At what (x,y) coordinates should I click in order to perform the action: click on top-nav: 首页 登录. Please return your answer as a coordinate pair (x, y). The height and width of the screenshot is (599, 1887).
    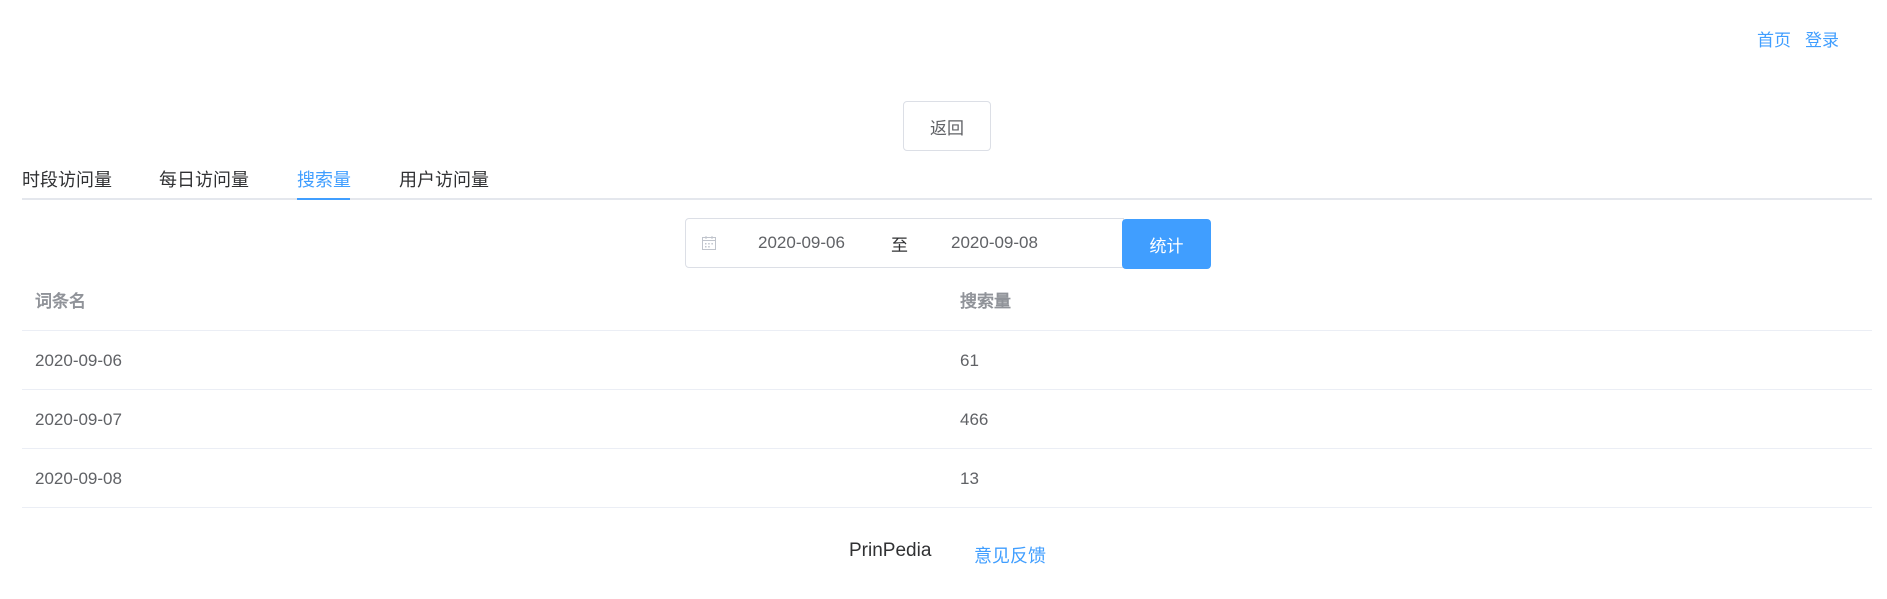
    Looking at the image, I should click on (1798, 38).